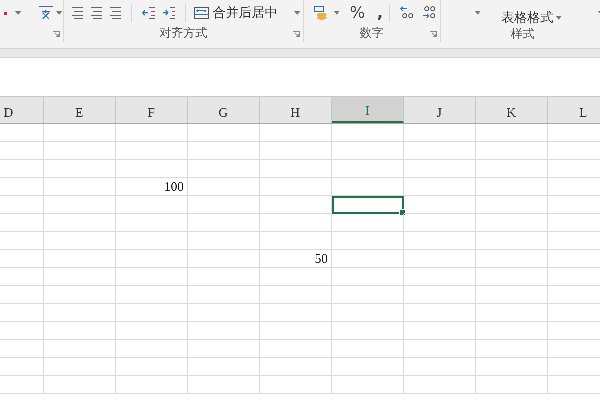 This screenshot has width=600, height=400. I want to click on column-header: F, so click(152, 110).